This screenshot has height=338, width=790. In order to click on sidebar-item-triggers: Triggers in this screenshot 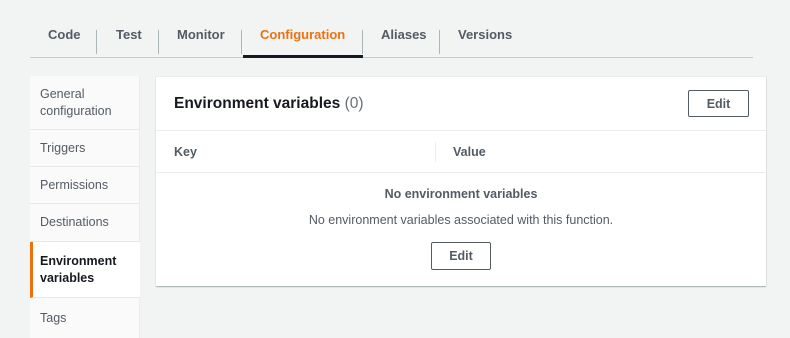, I will do `click(85, 148)`.